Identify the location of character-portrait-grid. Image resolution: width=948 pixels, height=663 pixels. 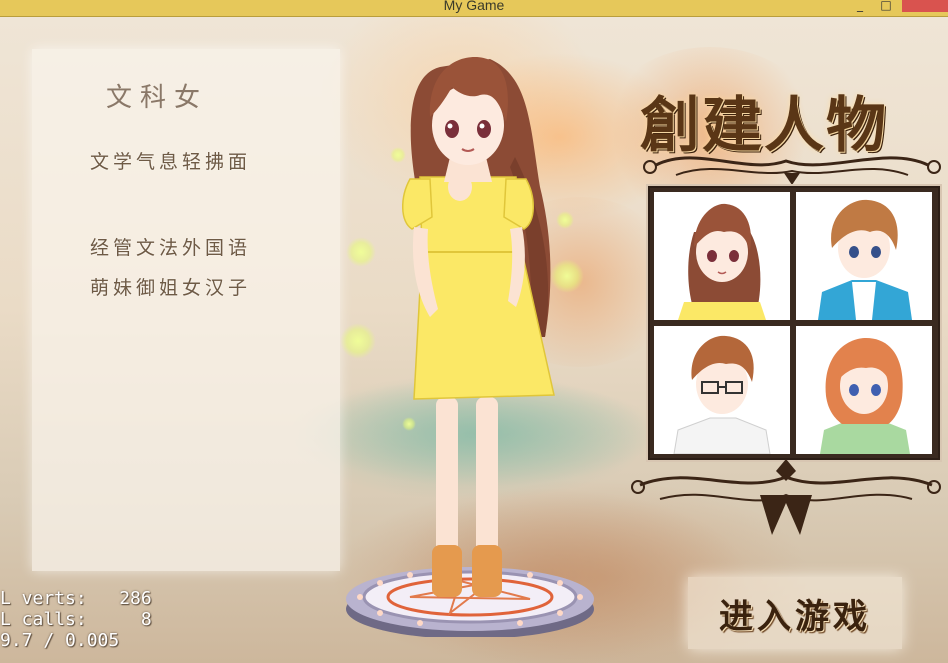
(794, 323).